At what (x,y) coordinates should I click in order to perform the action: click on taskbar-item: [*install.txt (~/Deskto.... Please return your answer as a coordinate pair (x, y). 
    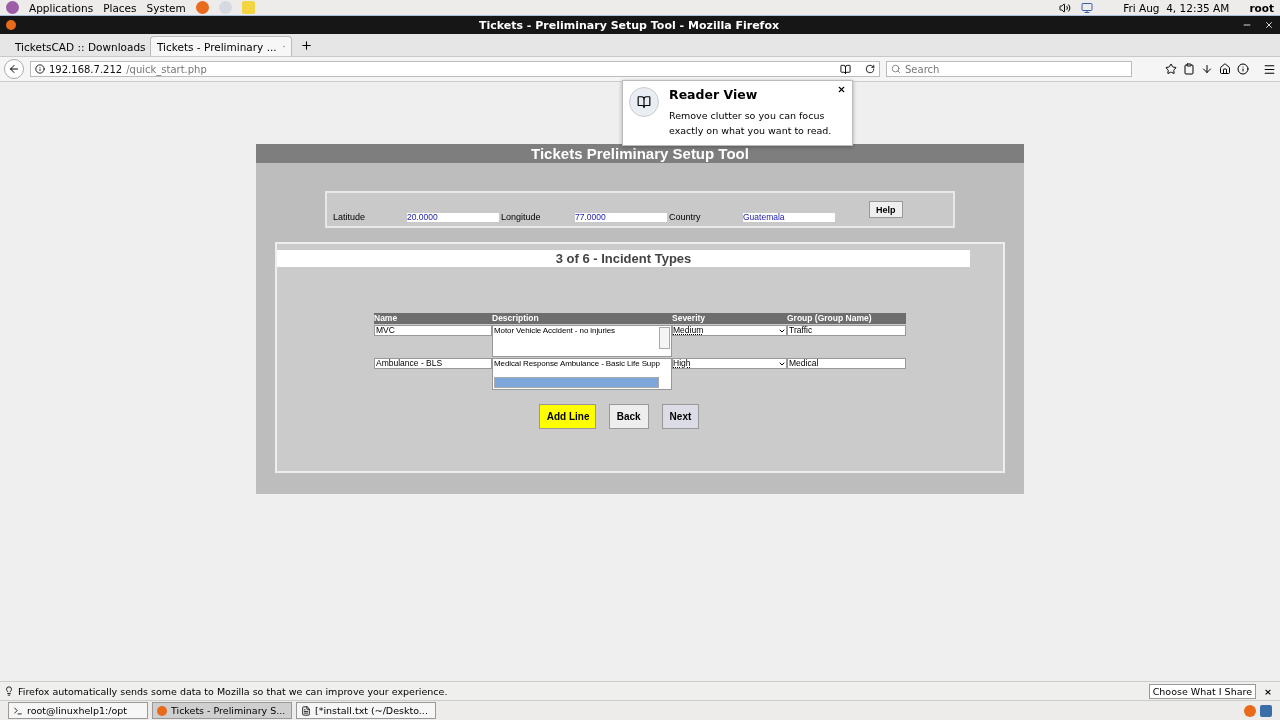
    Looking at the image, I should click on (366, 710).